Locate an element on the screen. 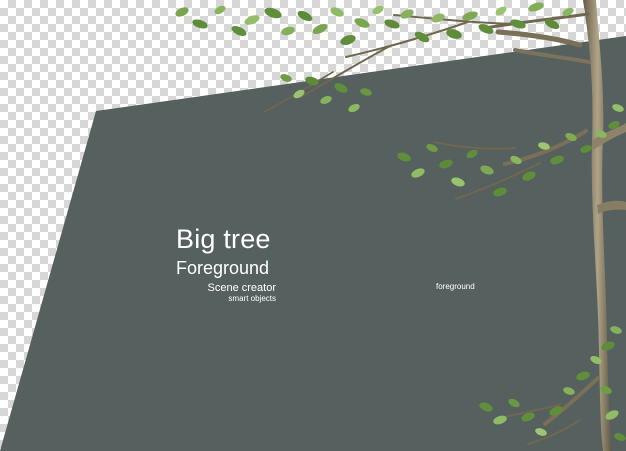  foreground-tag: foreground is located at coordinates (455, 286).